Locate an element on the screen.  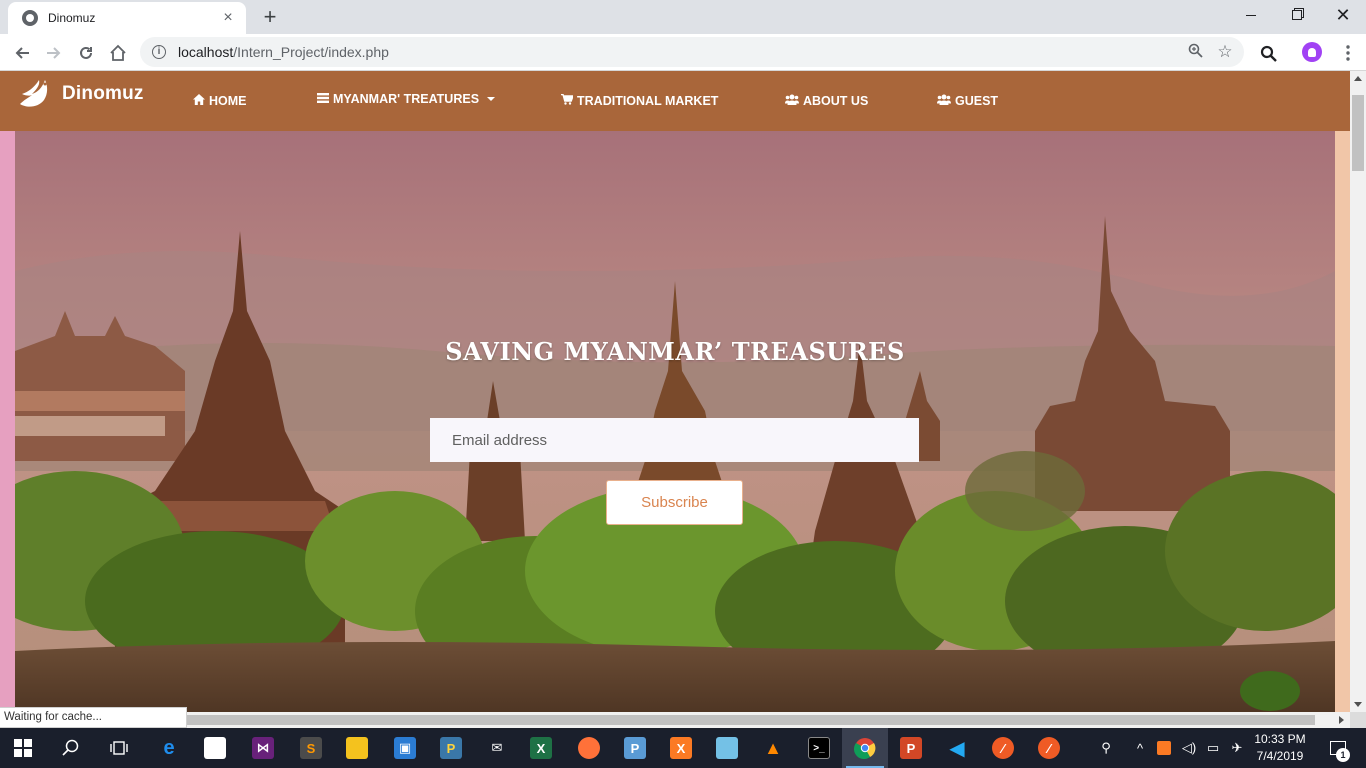
vertical-scrollbar is located at coordinates (1358, 391).